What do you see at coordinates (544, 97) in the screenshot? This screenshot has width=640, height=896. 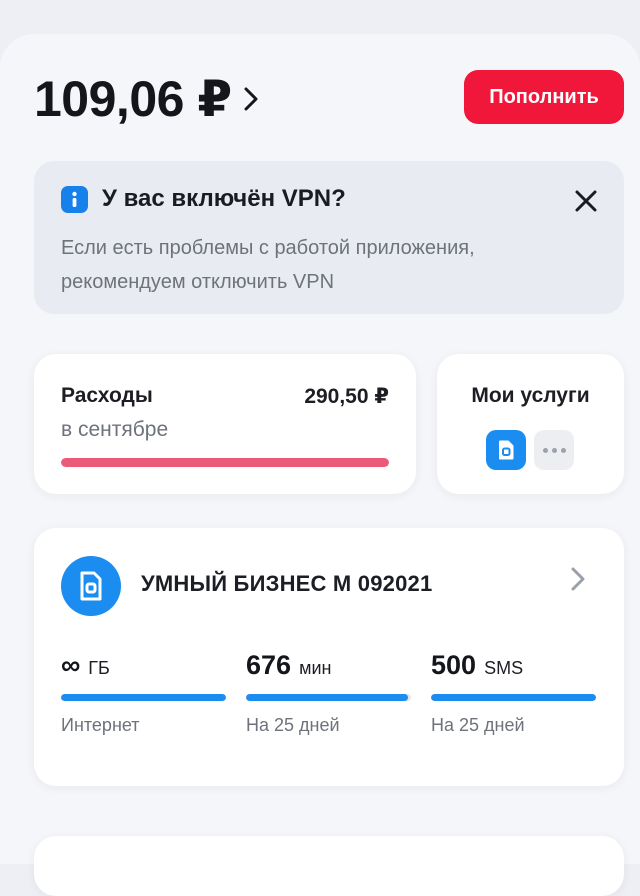 I see `topup-button: Пополнить` at bounding box center [544, 97].